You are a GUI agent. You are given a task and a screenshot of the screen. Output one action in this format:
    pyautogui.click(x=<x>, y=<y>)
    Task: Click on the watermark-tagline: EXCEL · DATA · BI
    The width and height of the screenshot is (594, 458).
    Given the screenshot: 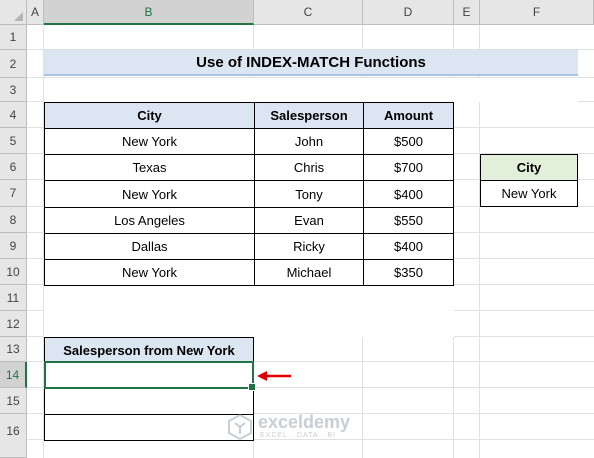 What is the action you would take?
    pyautogui.click(x=298, y=435)
    